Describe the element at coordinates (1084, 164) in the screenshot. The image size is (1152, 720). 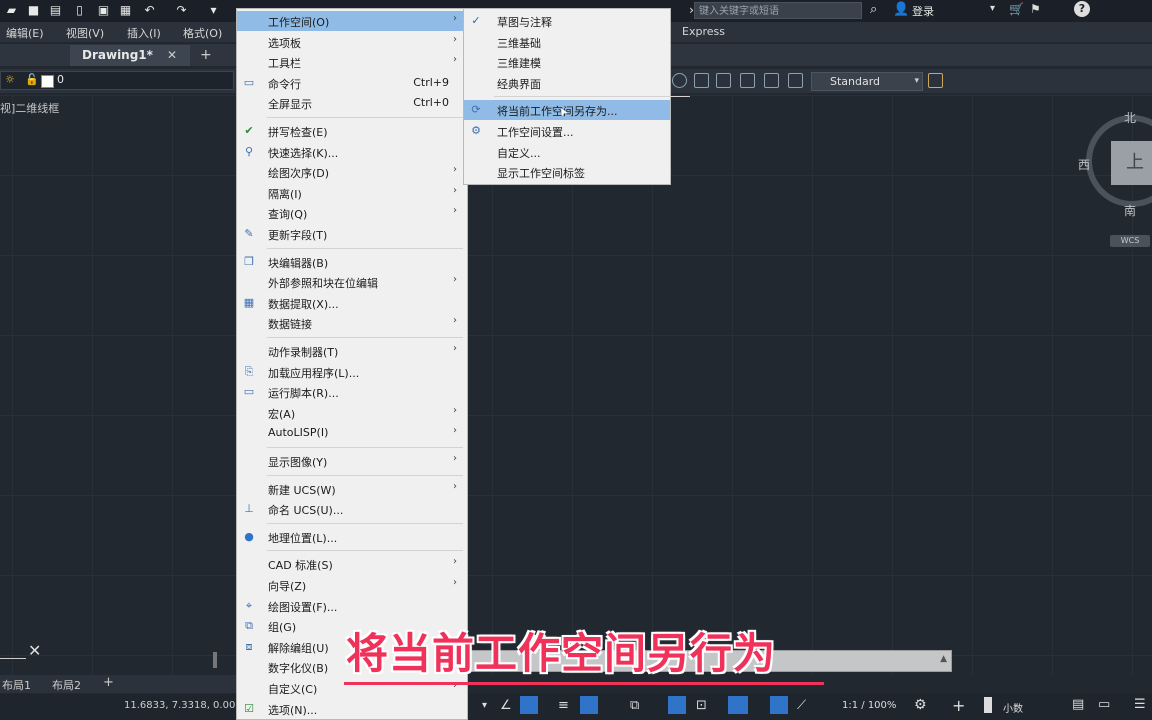
I see `compass-west: 西` at that location.